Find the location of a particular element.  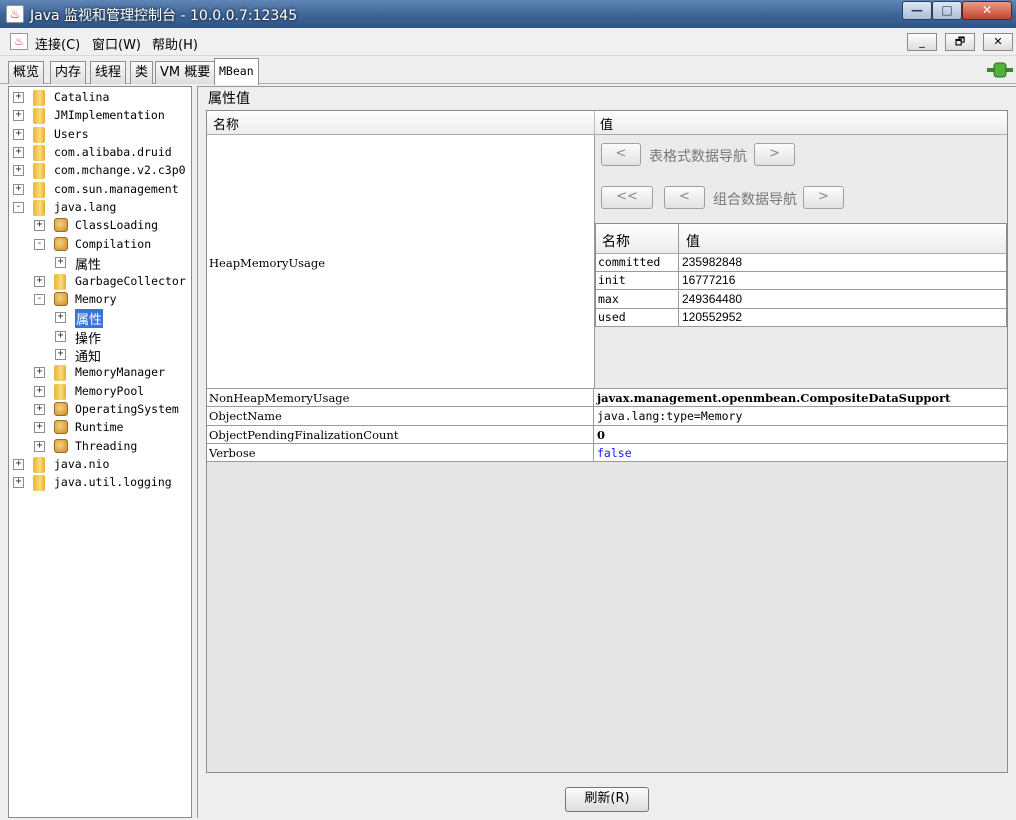

composite-key: init is located at coordinates (612, 280).